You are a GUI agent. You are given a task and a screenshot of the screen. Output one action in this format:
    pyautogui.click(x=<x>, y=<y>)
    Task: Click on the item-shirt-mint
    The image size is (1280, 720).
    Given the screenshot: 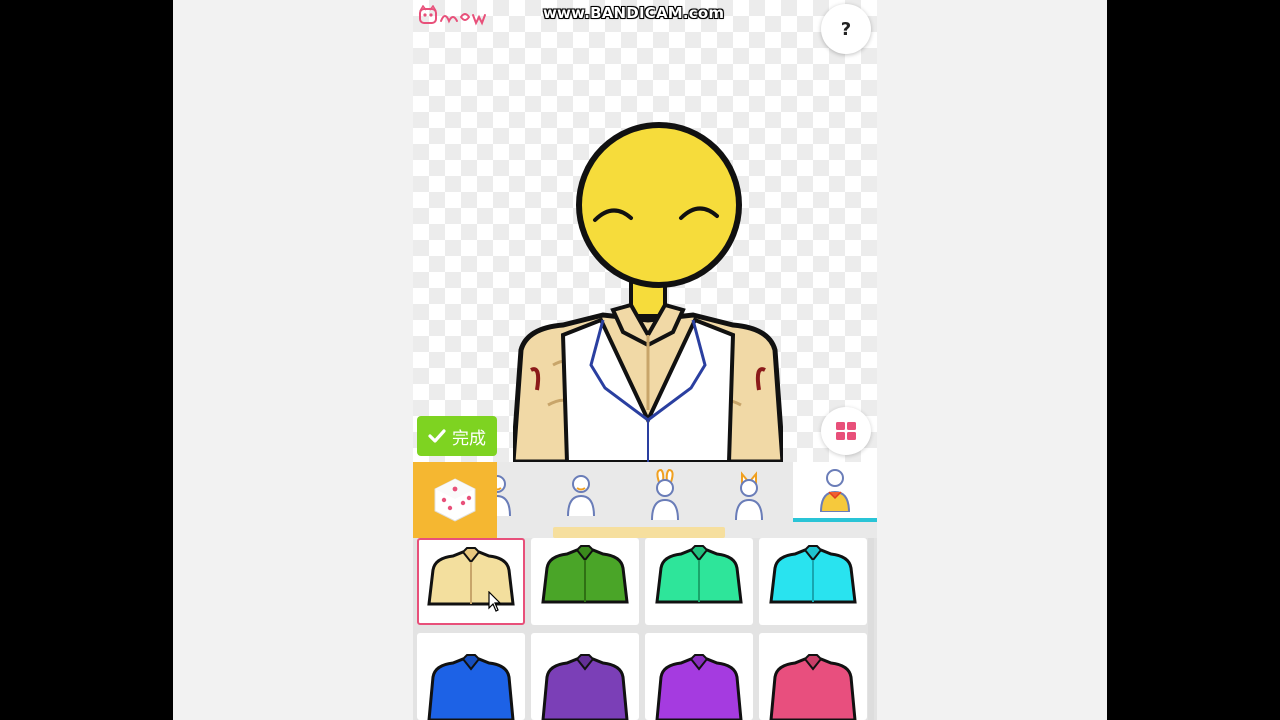 What is the action you would take?
    pyautogui.click(x=699, y=581)
    